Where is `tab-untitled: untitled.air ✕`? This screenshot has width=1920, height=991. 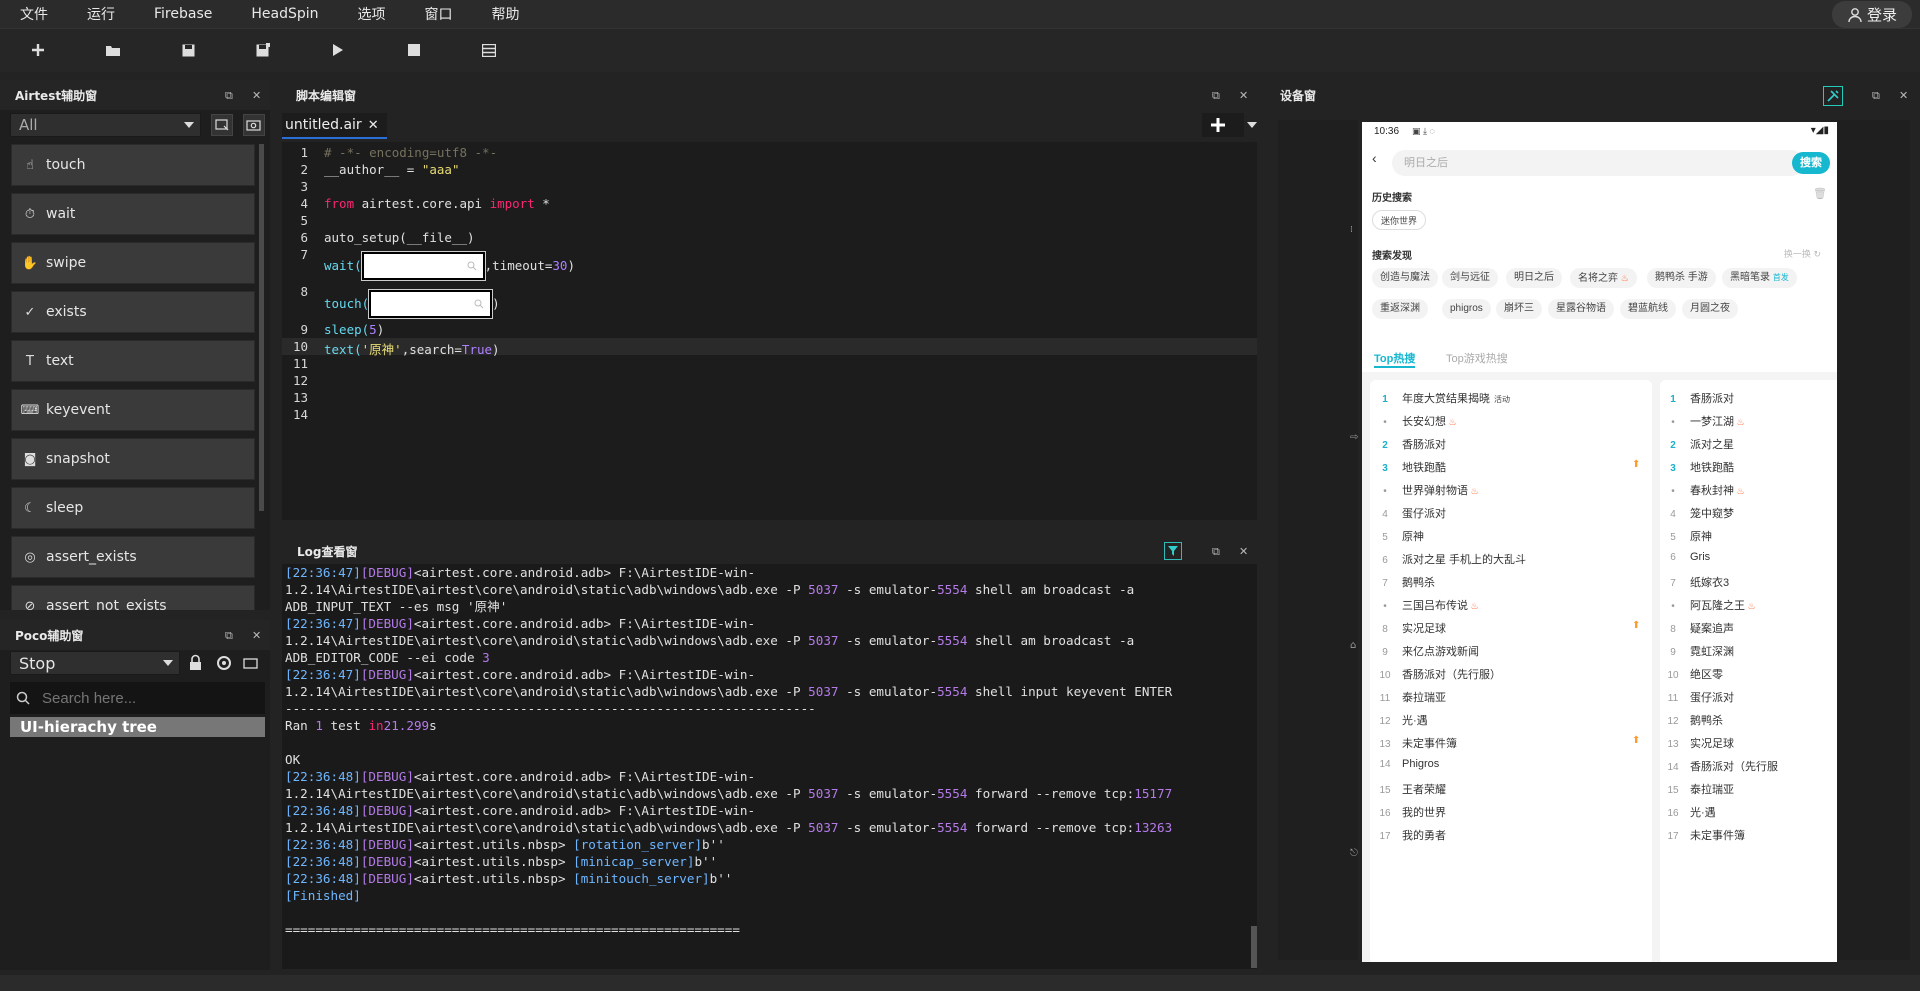 tab-untitled: untitled.air ✕ is located at coordinates (334, 126).